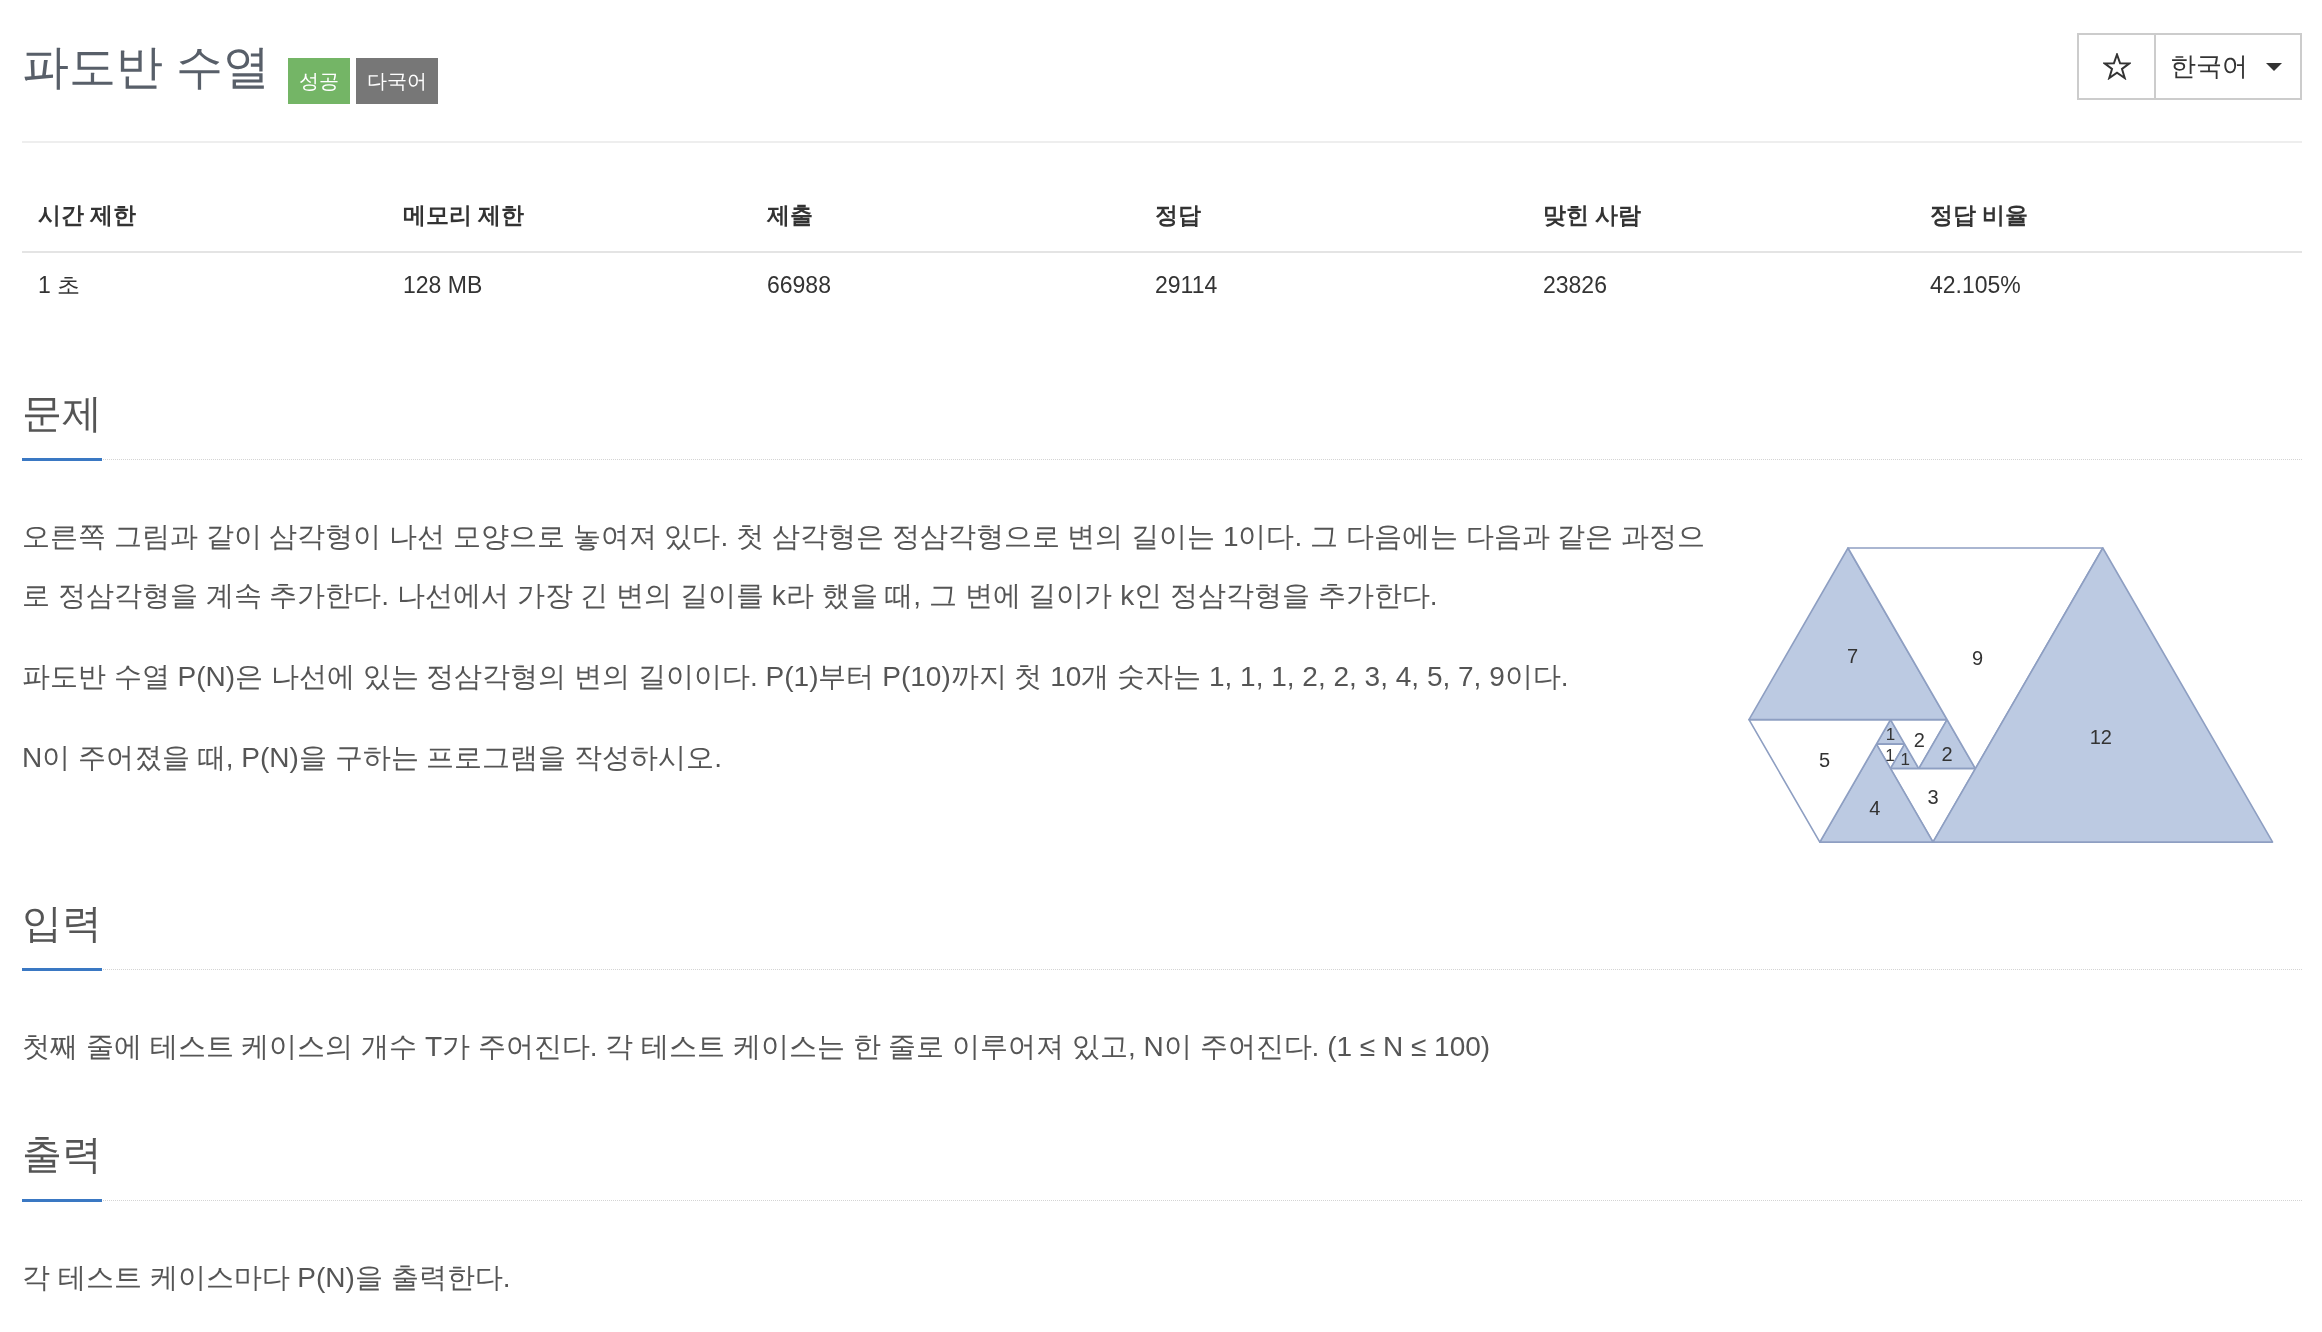 This screenshot has width=2322, height=1332. What do you see at coordinates (756, 1047) in the screenshot?
I see `paragraph: 첫째 줄에 테스트 케이스의 개수 T가 주어진다. 각 테스트 케이스는 한 줄로 이루어져 있고, N이 주어진다. (1 ≤ N ≤ 100)` at bounding box center [756, 1047].